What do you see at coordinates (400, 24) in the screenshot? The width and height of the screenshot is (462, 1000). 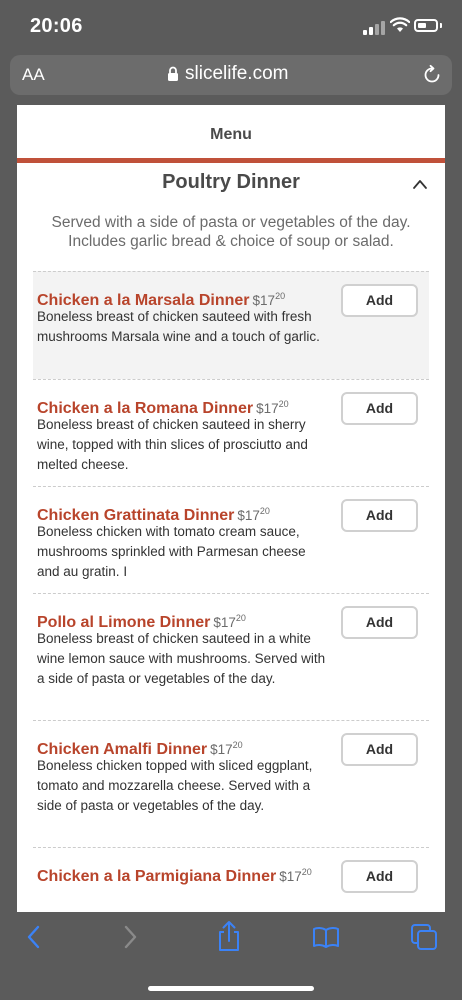 I see `wifi-icon` at bounding box center [400, 24].